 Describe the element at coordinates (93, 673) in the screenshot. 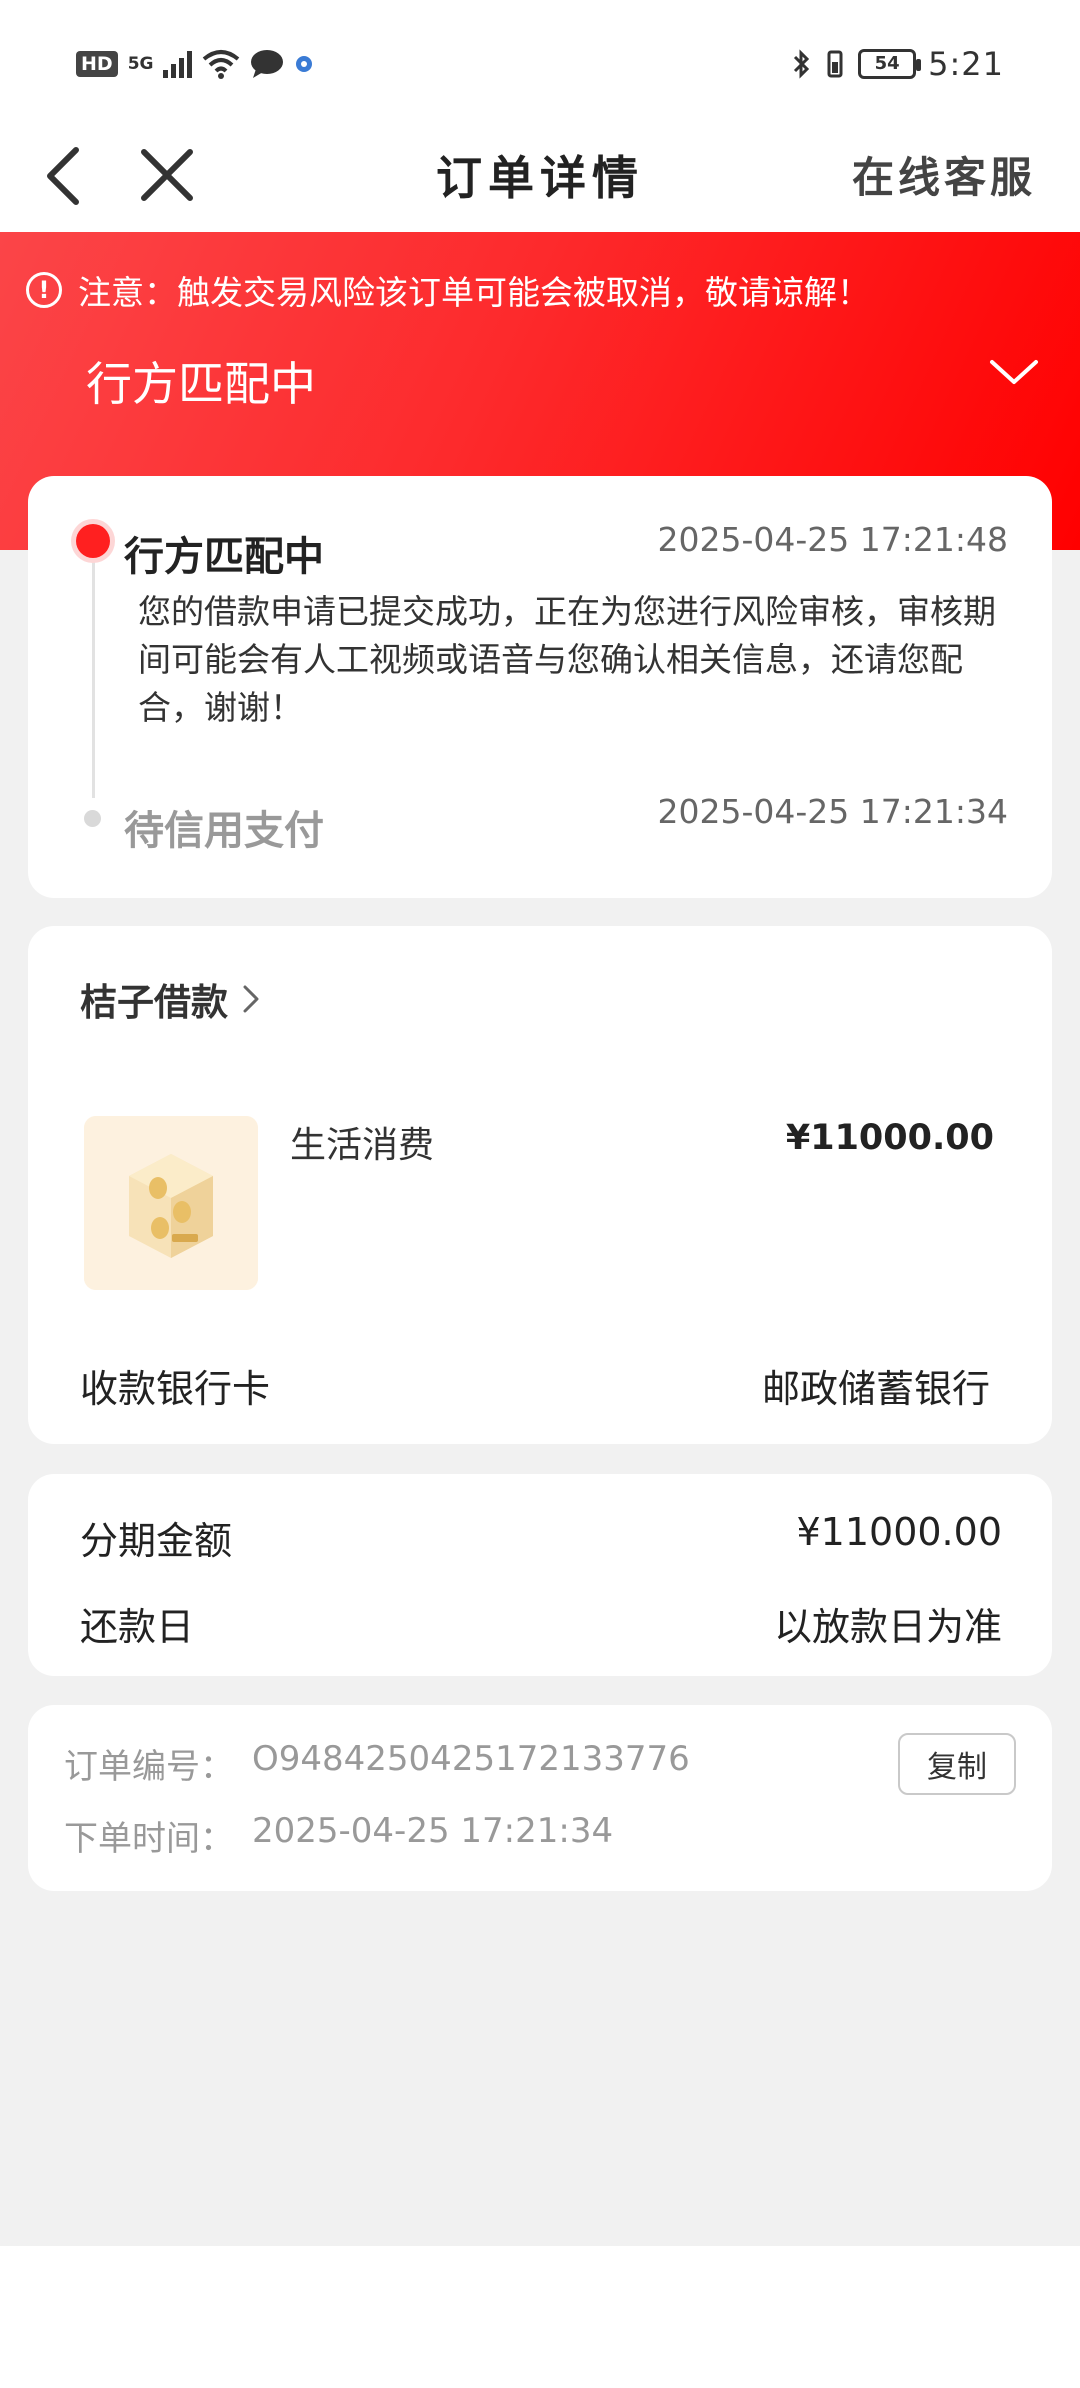

I see `timeline-line` at that location.